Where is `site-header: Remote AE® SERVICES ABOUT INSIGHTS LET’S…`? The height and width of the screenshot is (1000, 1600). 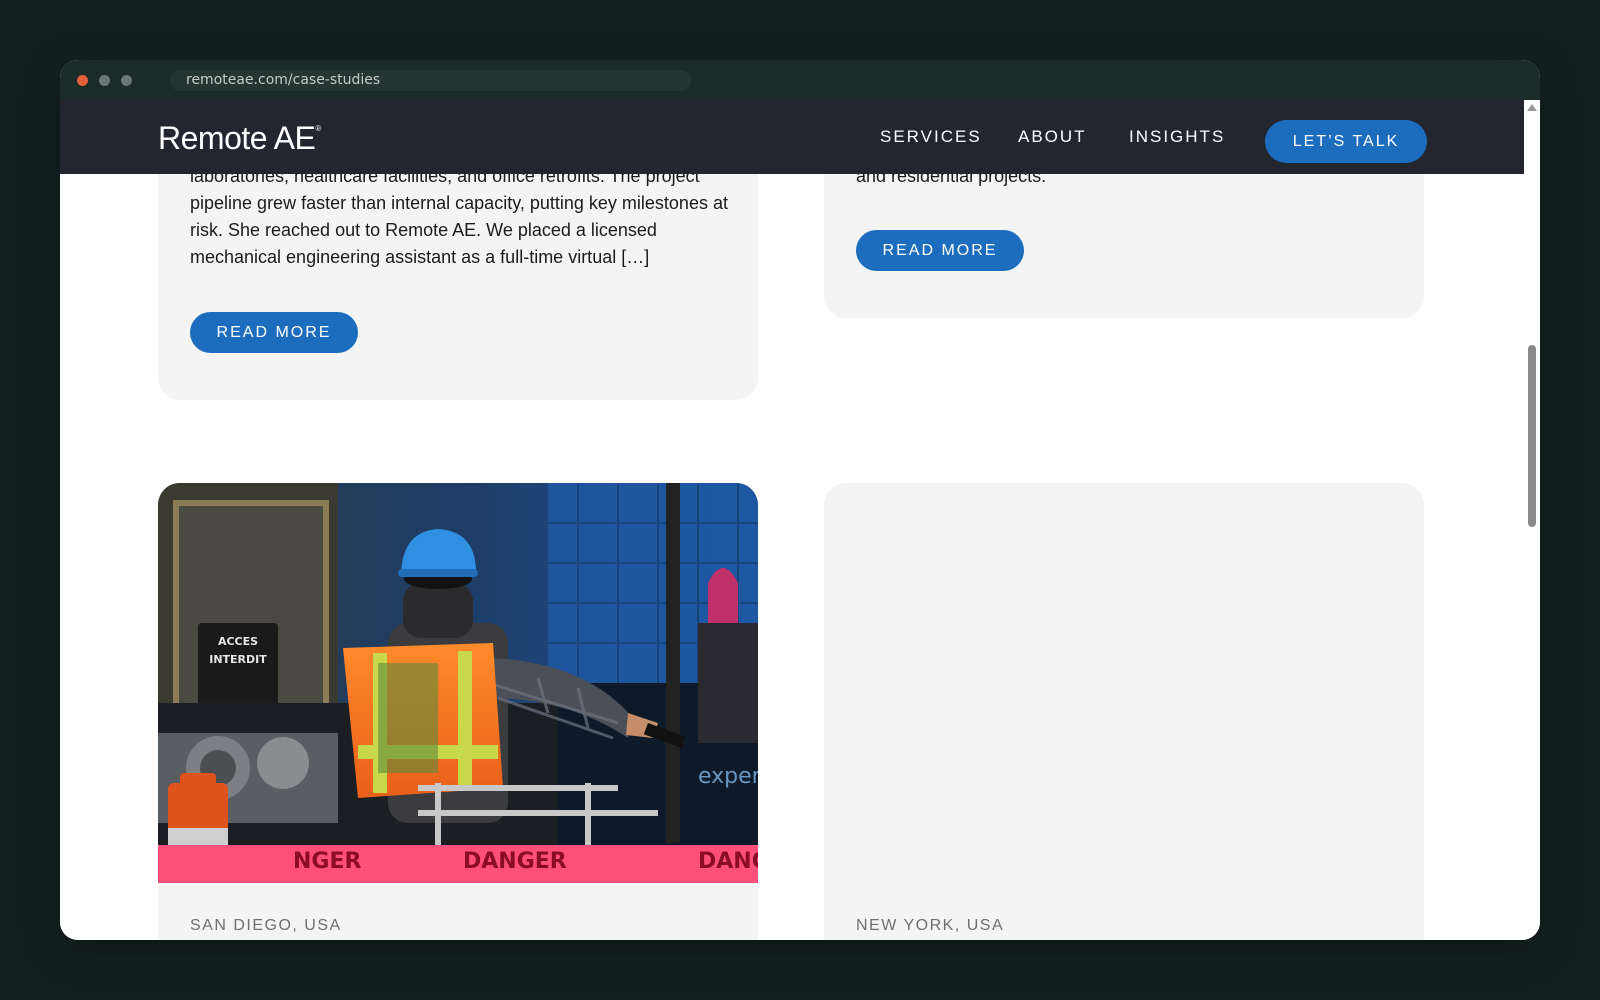
site-header: Remote AE® SERVICES ABOUT INSIGHTS LET’S… is located at coordinates (792, 137).